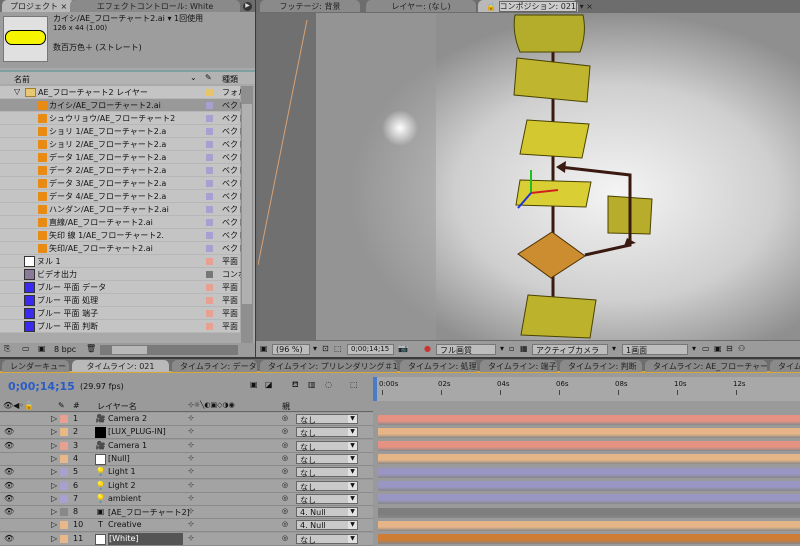 The image size is (800, 546). I want to click on always-preview-icon: ▣, so click(264, 348).